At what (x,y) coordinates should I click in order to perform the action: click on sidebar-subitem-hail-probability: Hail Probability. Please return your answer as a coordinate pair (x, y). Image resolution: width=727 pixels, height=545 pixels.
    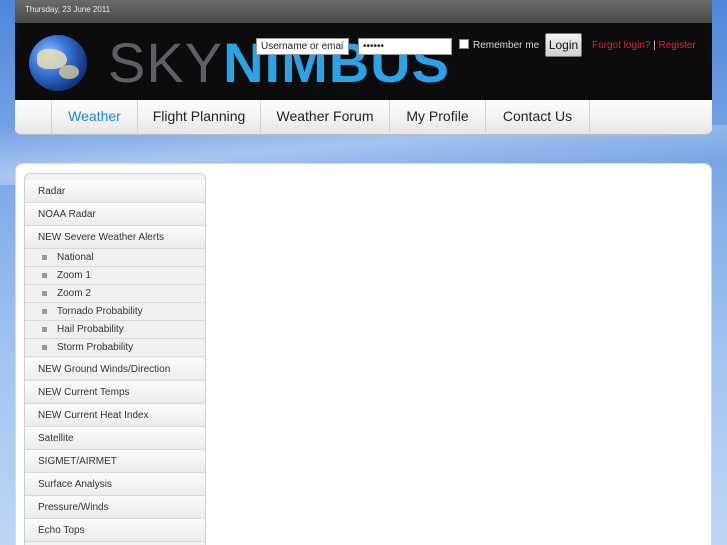
    Looking at the image, I should click on (115, 330).